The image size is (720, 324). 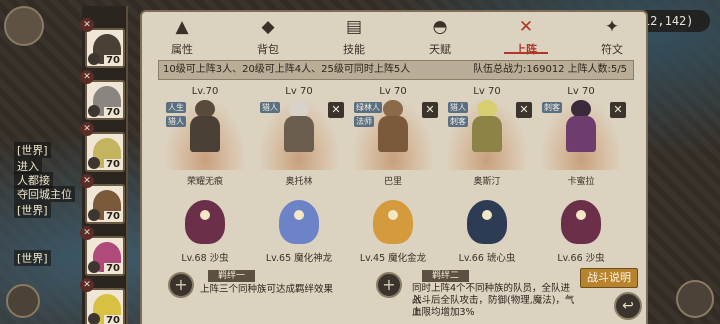 What do you see at coordinates (232, 276) in the screenshot?
I see `bond-one-title: 羁绊一` at bounding box center [232, 276].